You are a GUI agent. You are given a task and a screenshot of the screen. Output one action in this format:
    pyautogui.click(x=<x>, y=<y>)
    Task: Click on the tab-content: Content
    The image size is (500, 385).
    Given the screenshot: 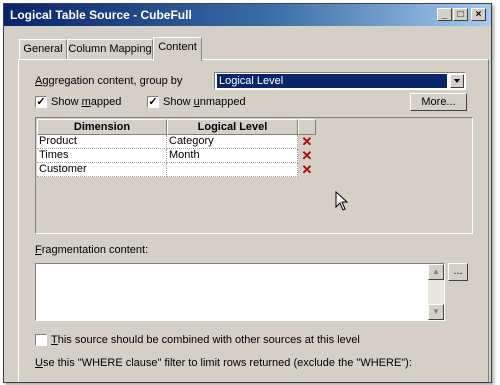 What is the action you would take?
    pyautogui.click(x=177, y=49)
    